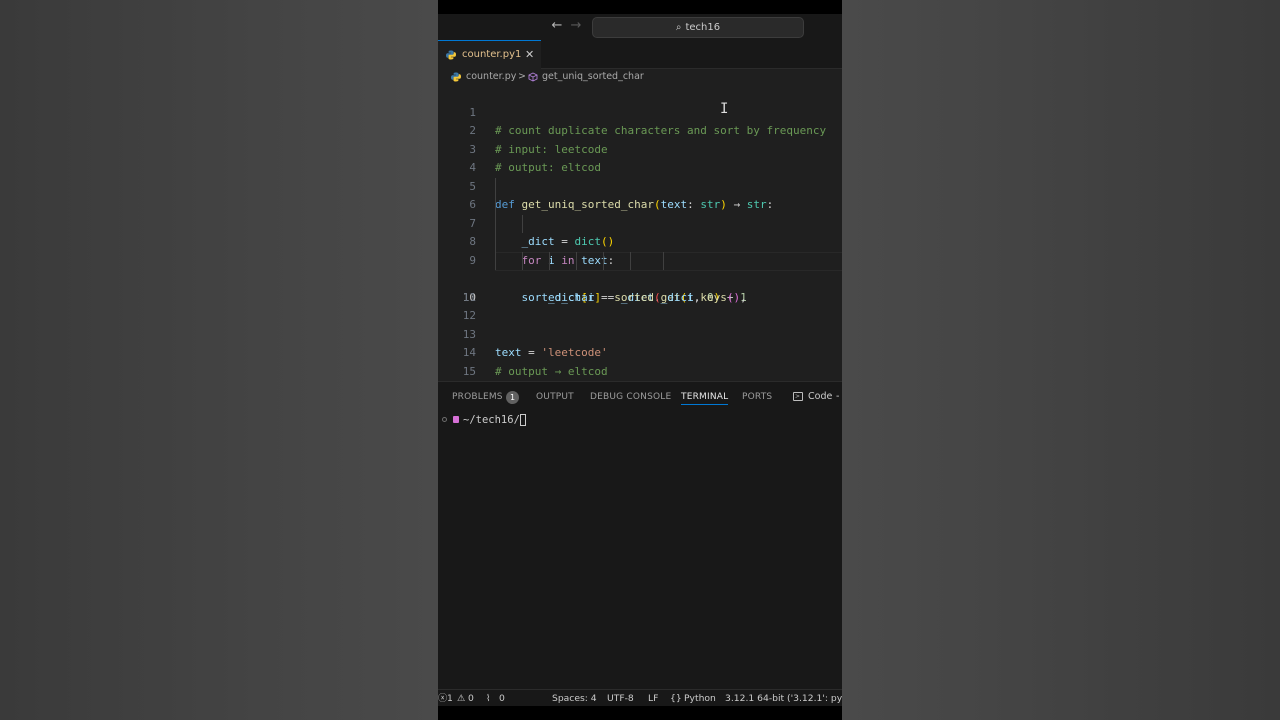 This screenshot has width=1280, height=720. What do you see at coordinates (640, 231) in the screenshot?
I see `code-line: 7 for i in text:` at bounding box center [640, 231].